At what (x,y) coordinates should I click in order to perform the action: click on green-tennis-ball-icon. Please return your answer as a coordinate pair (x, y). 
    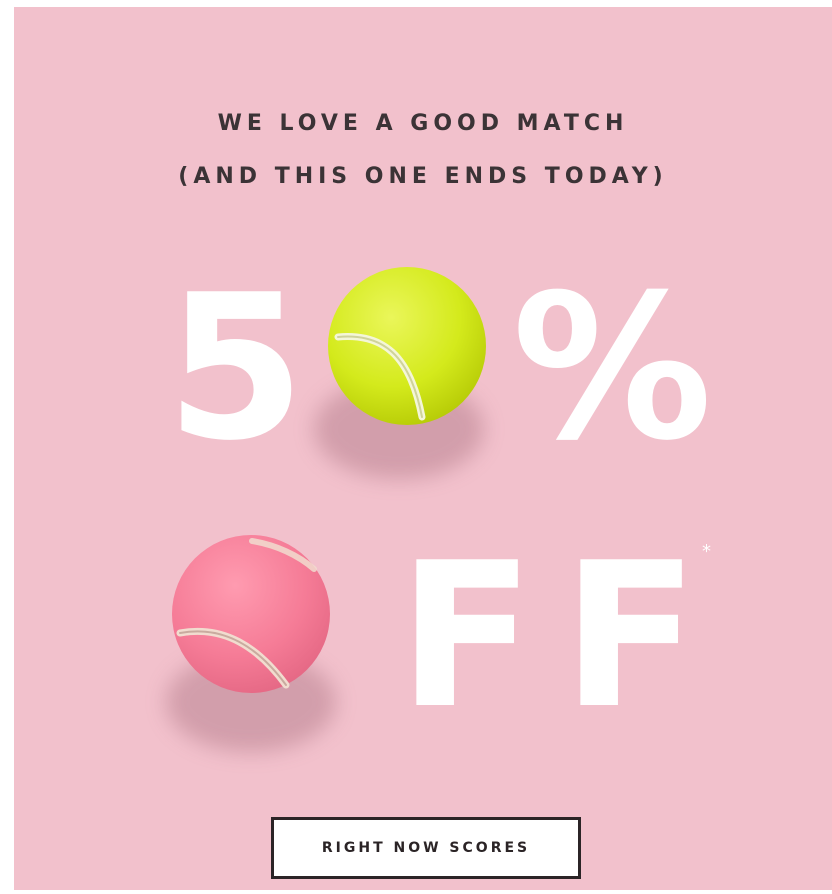
    Looking at the image, I should click on (407, 346).